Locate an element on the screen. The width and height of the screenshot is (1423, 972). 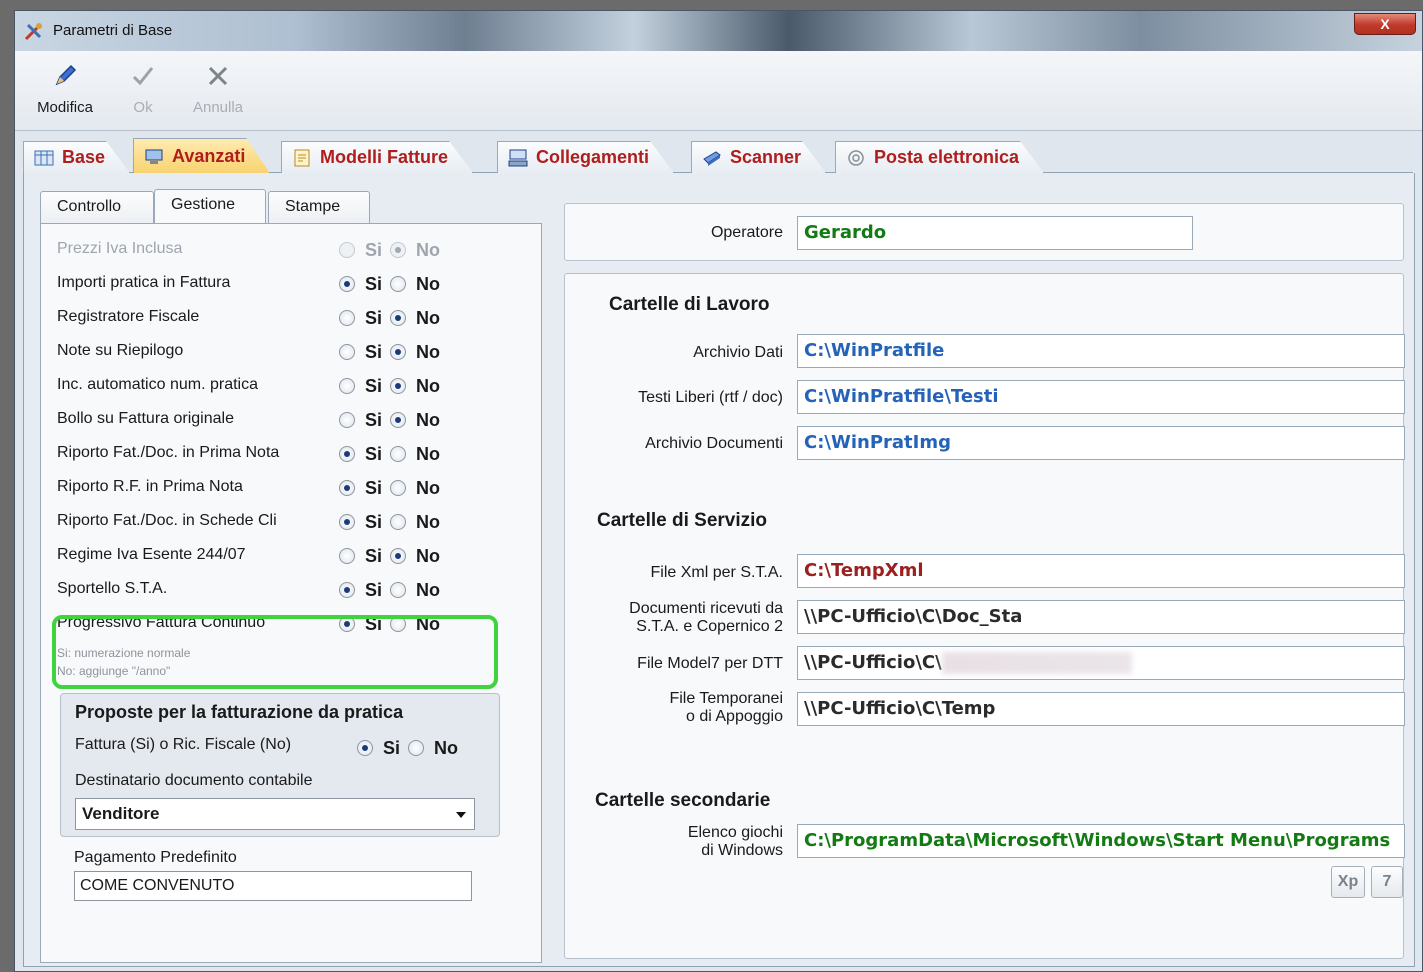
temporanei-label-line2: o di Appoggio is located at coordinates (734, 716).